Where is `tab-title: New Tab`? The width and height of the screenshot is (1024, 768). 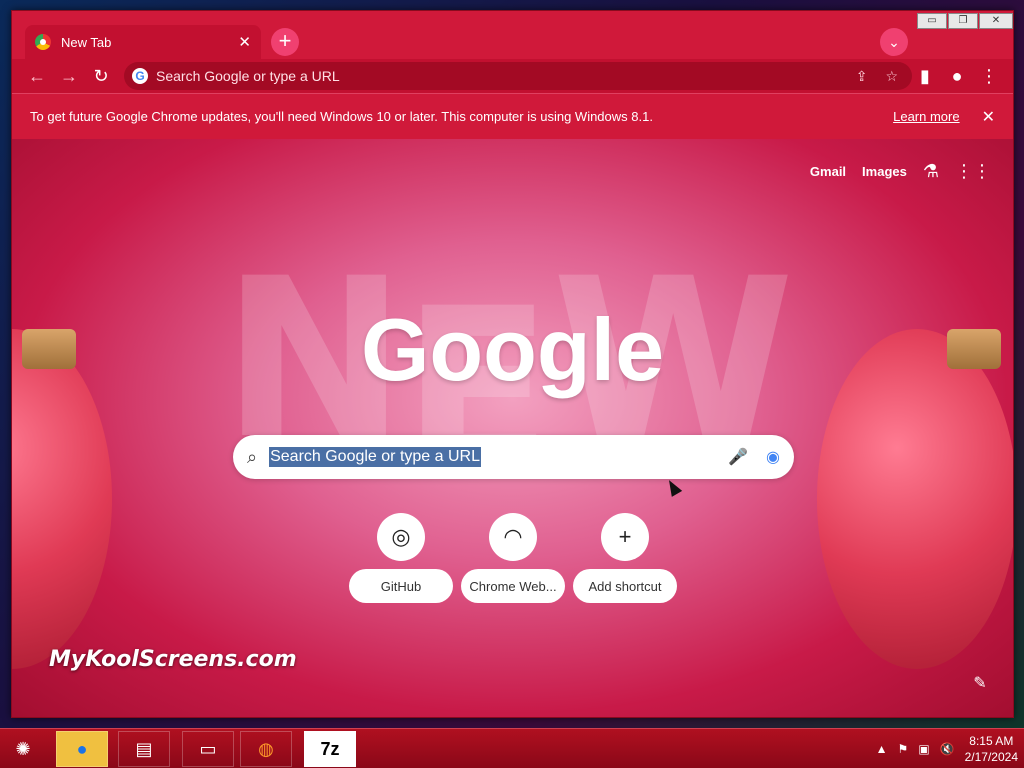 tab-title: New Tab is located at coordinates (86, 42).